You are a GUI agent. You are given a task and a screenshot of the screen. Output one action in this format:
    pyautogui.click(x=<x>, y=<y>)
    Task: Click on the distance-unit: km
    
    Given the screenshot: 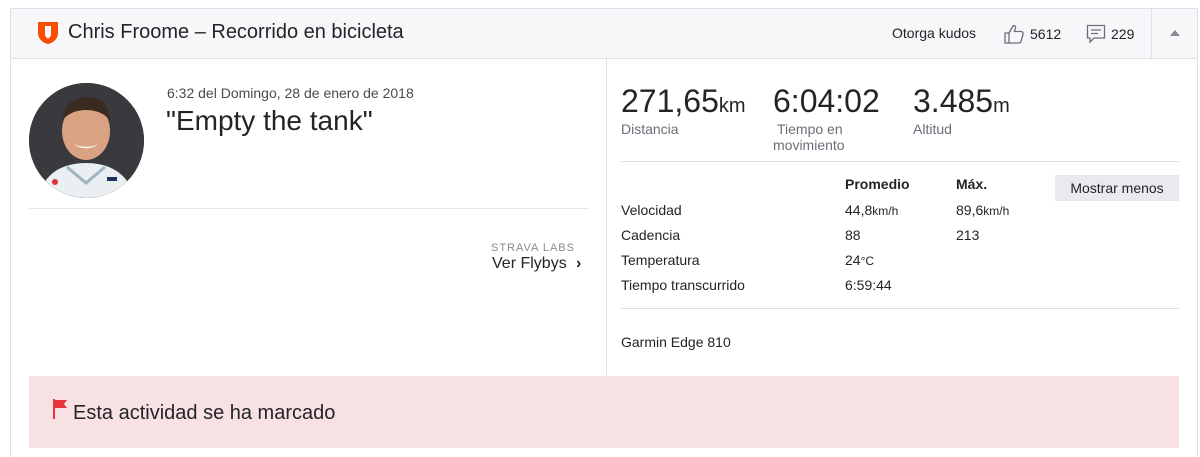 What is the action you would take?
    pyautogui.click(x=732, y=106)
    